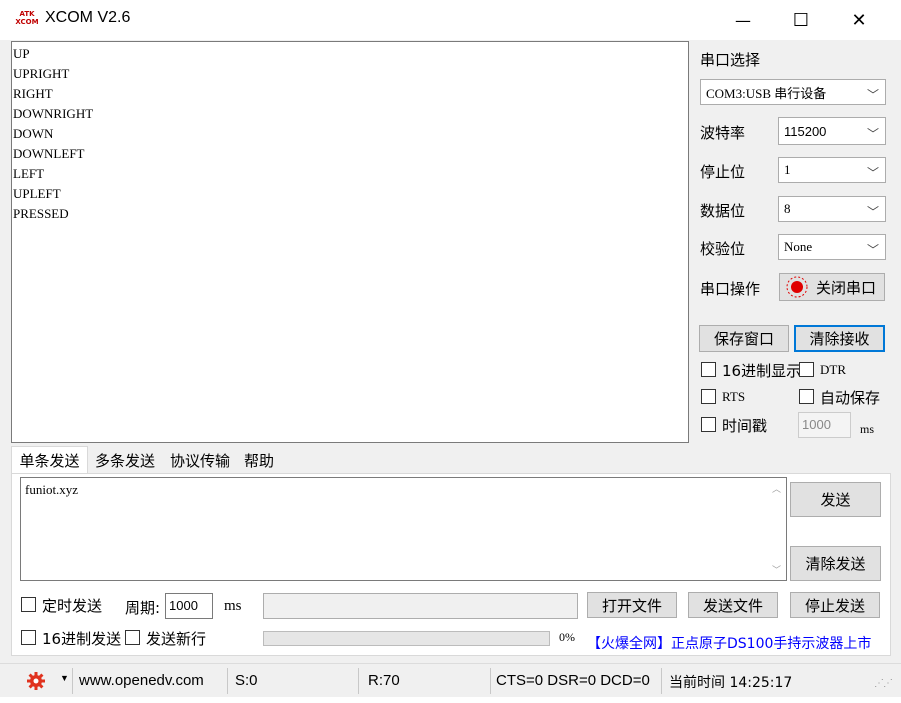 This screenshot has width=901, height=703. I want to click on line-status: CTS=0 DSR=0 DCD=0, so click(573, 680).